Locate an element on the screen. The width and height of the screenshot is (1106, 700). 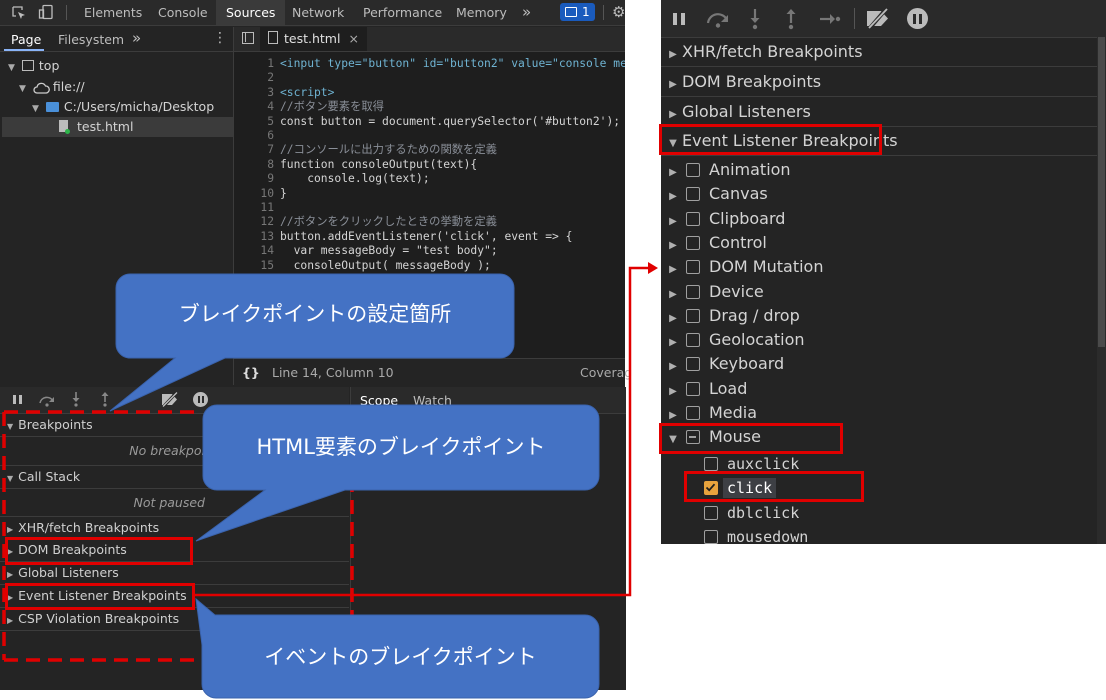
callout-setting-location is located at coordinates (312, 342).